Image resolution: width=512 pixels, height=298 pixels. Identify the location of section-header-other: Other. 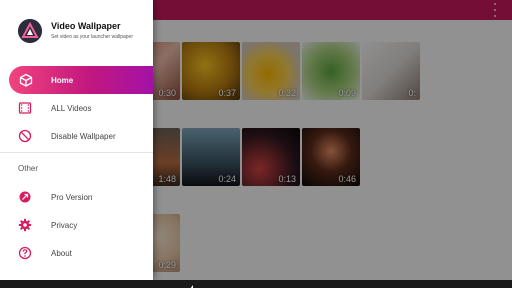
(28, 168).